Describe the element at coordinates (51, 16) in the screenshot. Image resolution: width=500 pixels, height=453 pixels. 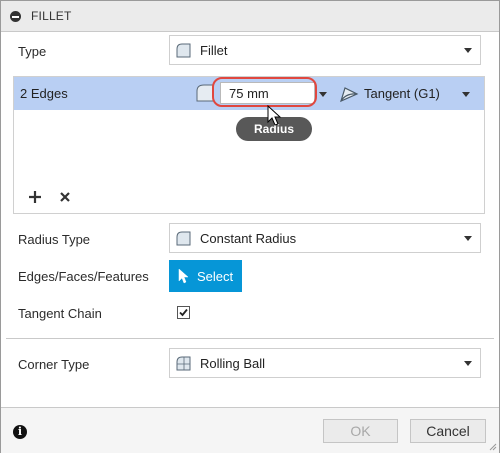
I see `dialog-title: FILLET` at that location.